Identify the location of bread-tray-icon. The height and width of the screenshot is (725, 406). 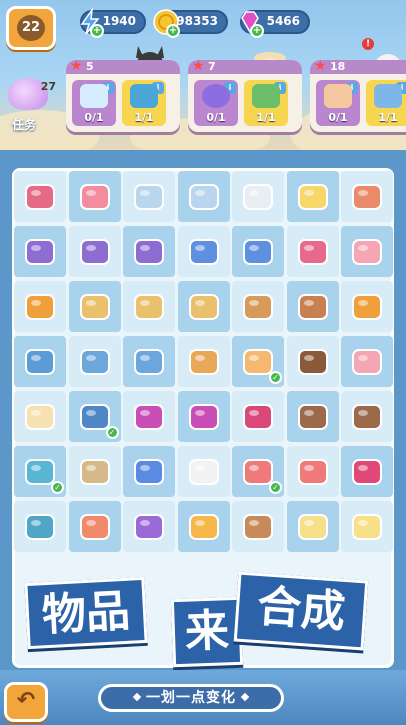
(40, 307).